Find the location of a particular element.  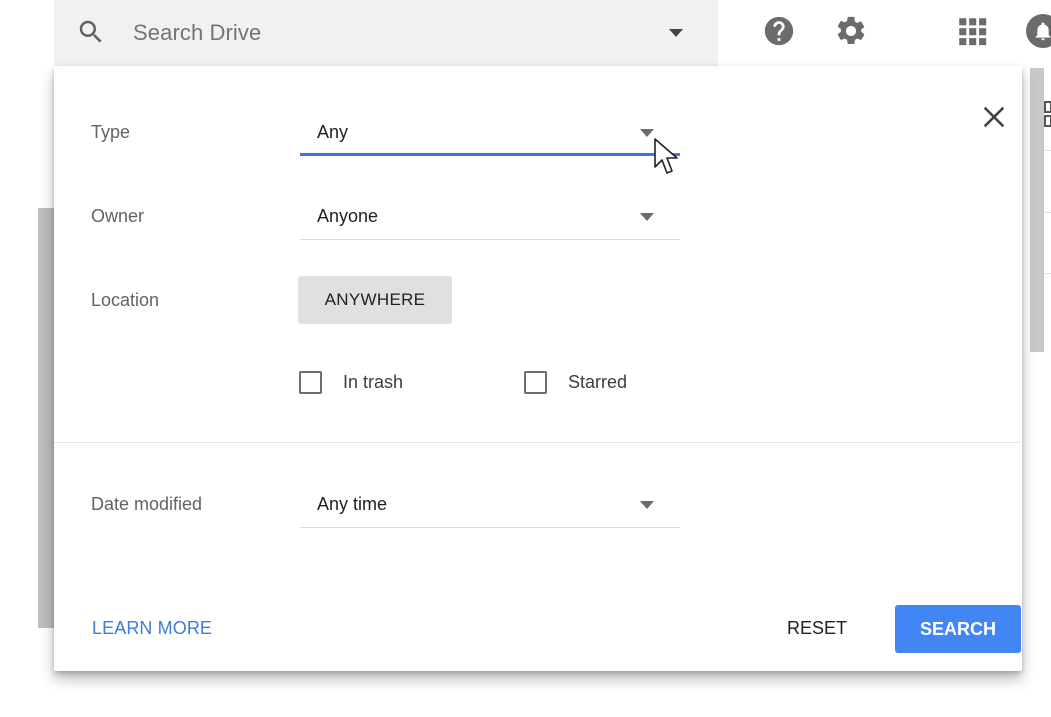

help-icon is located at coordinates (779, 31).